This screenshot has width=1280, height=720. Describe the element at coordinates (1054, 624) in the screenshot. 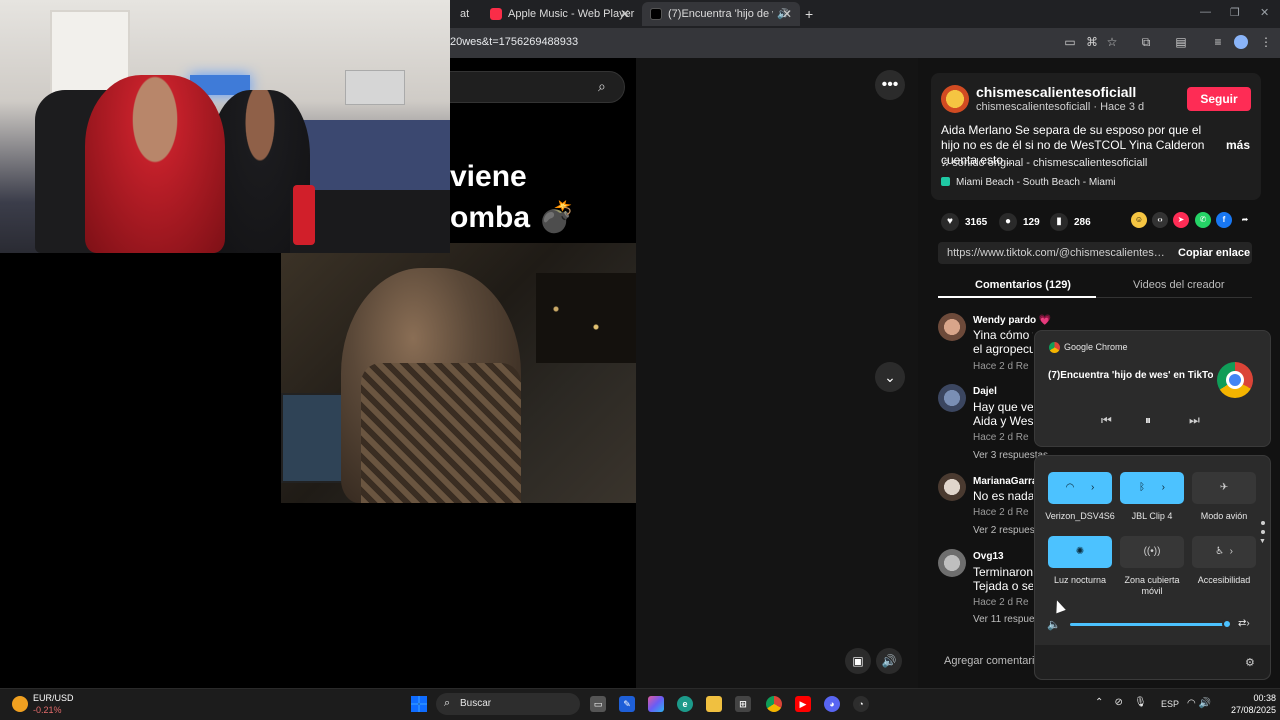

I see `speaker-icon: 🔈` at that location.